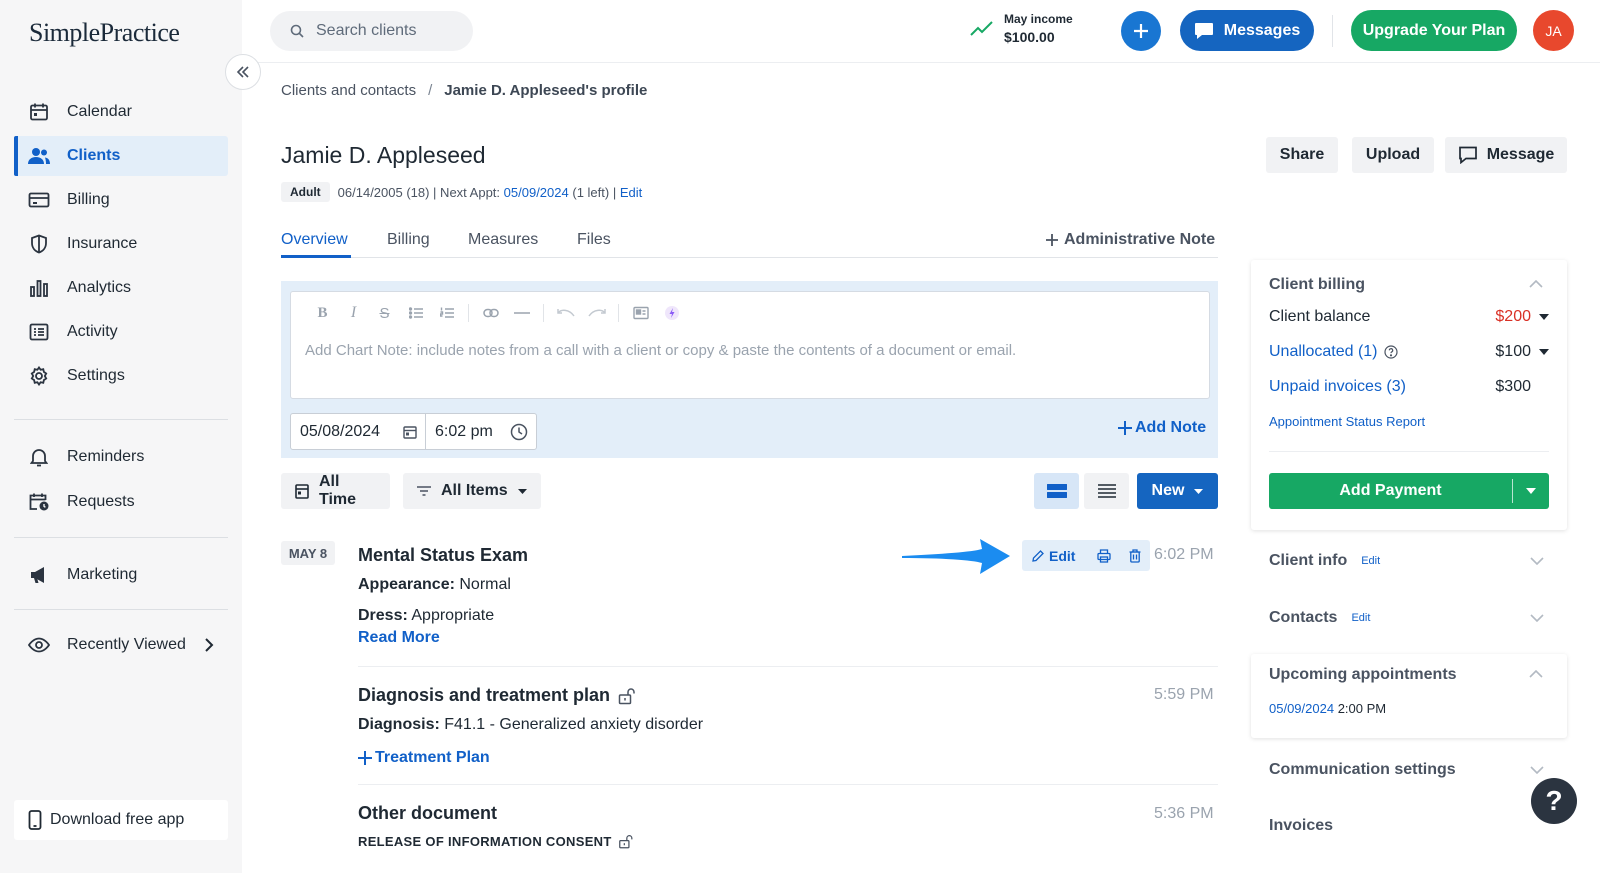  Describe the element at coordinates (749, 257) in the screenshot. I see `tabs-border` at that location.